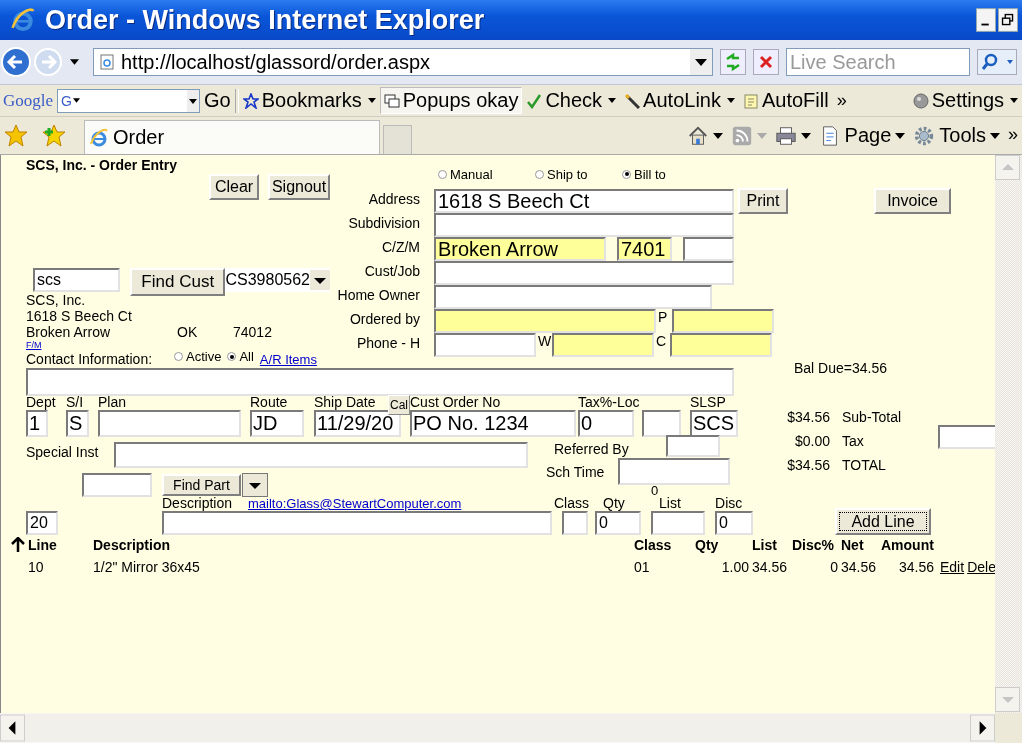 The width and height of the screenshot is (1022, 743). I want to click on go-button: Go, so click(217, 100).